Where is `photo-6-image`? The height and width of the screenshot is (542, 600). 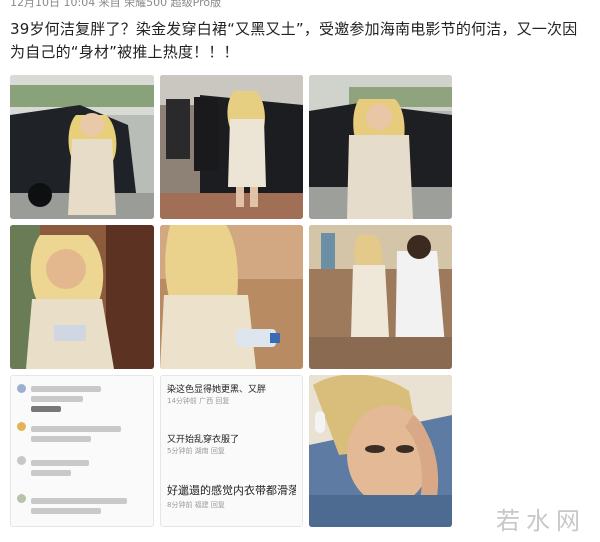
photo-6-image is located at coordinates (380, 297).